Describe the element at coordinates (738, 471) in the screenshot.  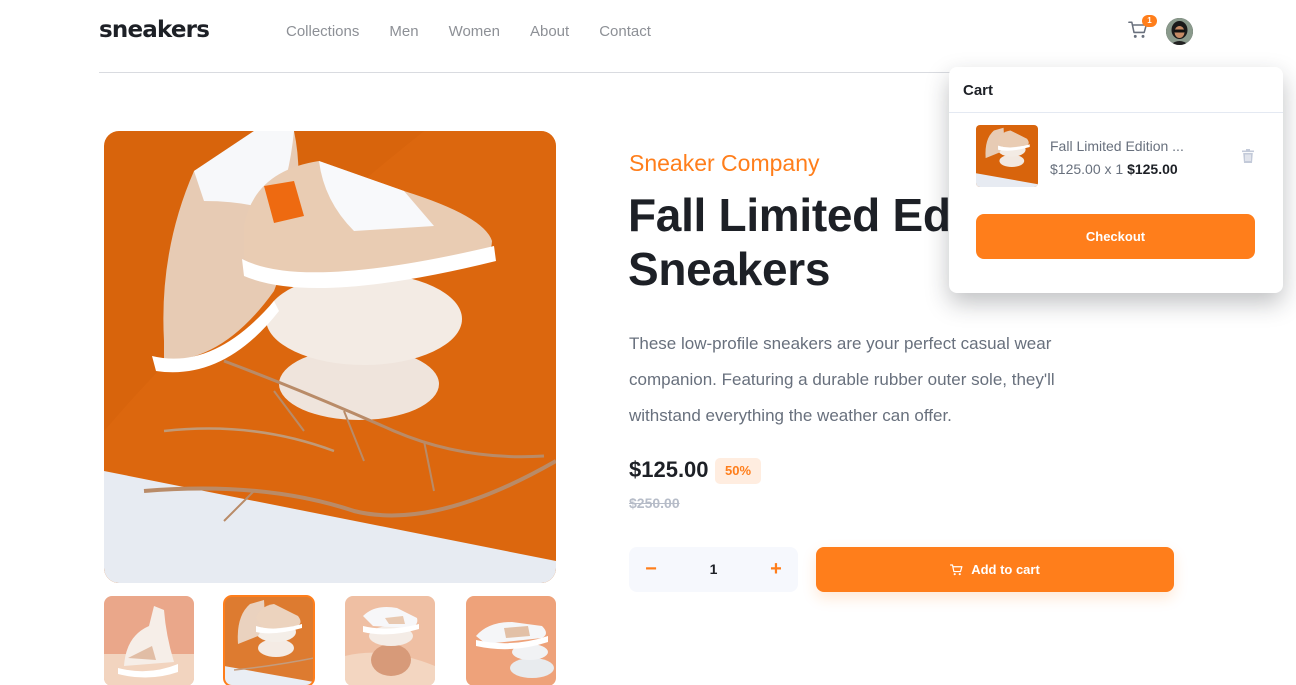
I see `discount-badge: 50%` at that location.